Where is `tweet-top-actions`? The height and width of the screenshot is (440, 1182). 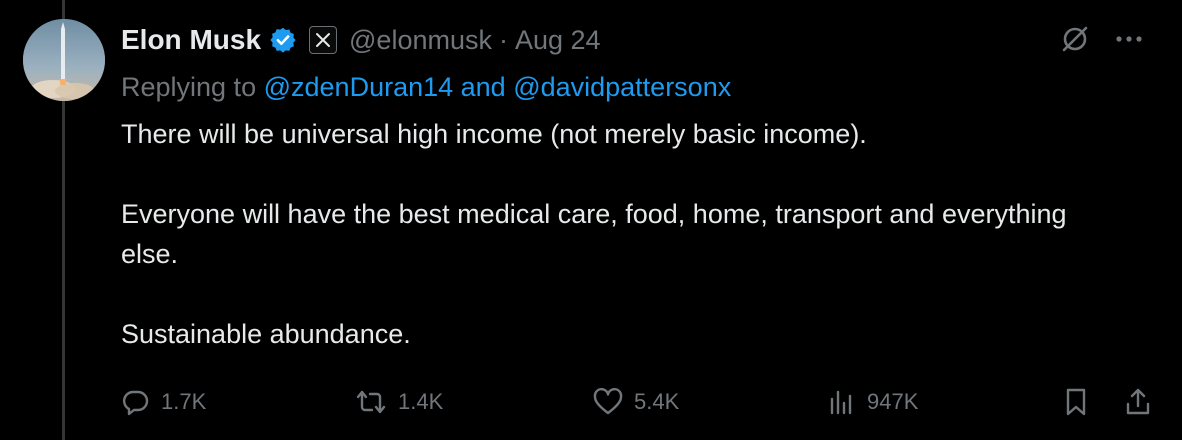 tweet-top-actions is located at coordinates (1101, 39).